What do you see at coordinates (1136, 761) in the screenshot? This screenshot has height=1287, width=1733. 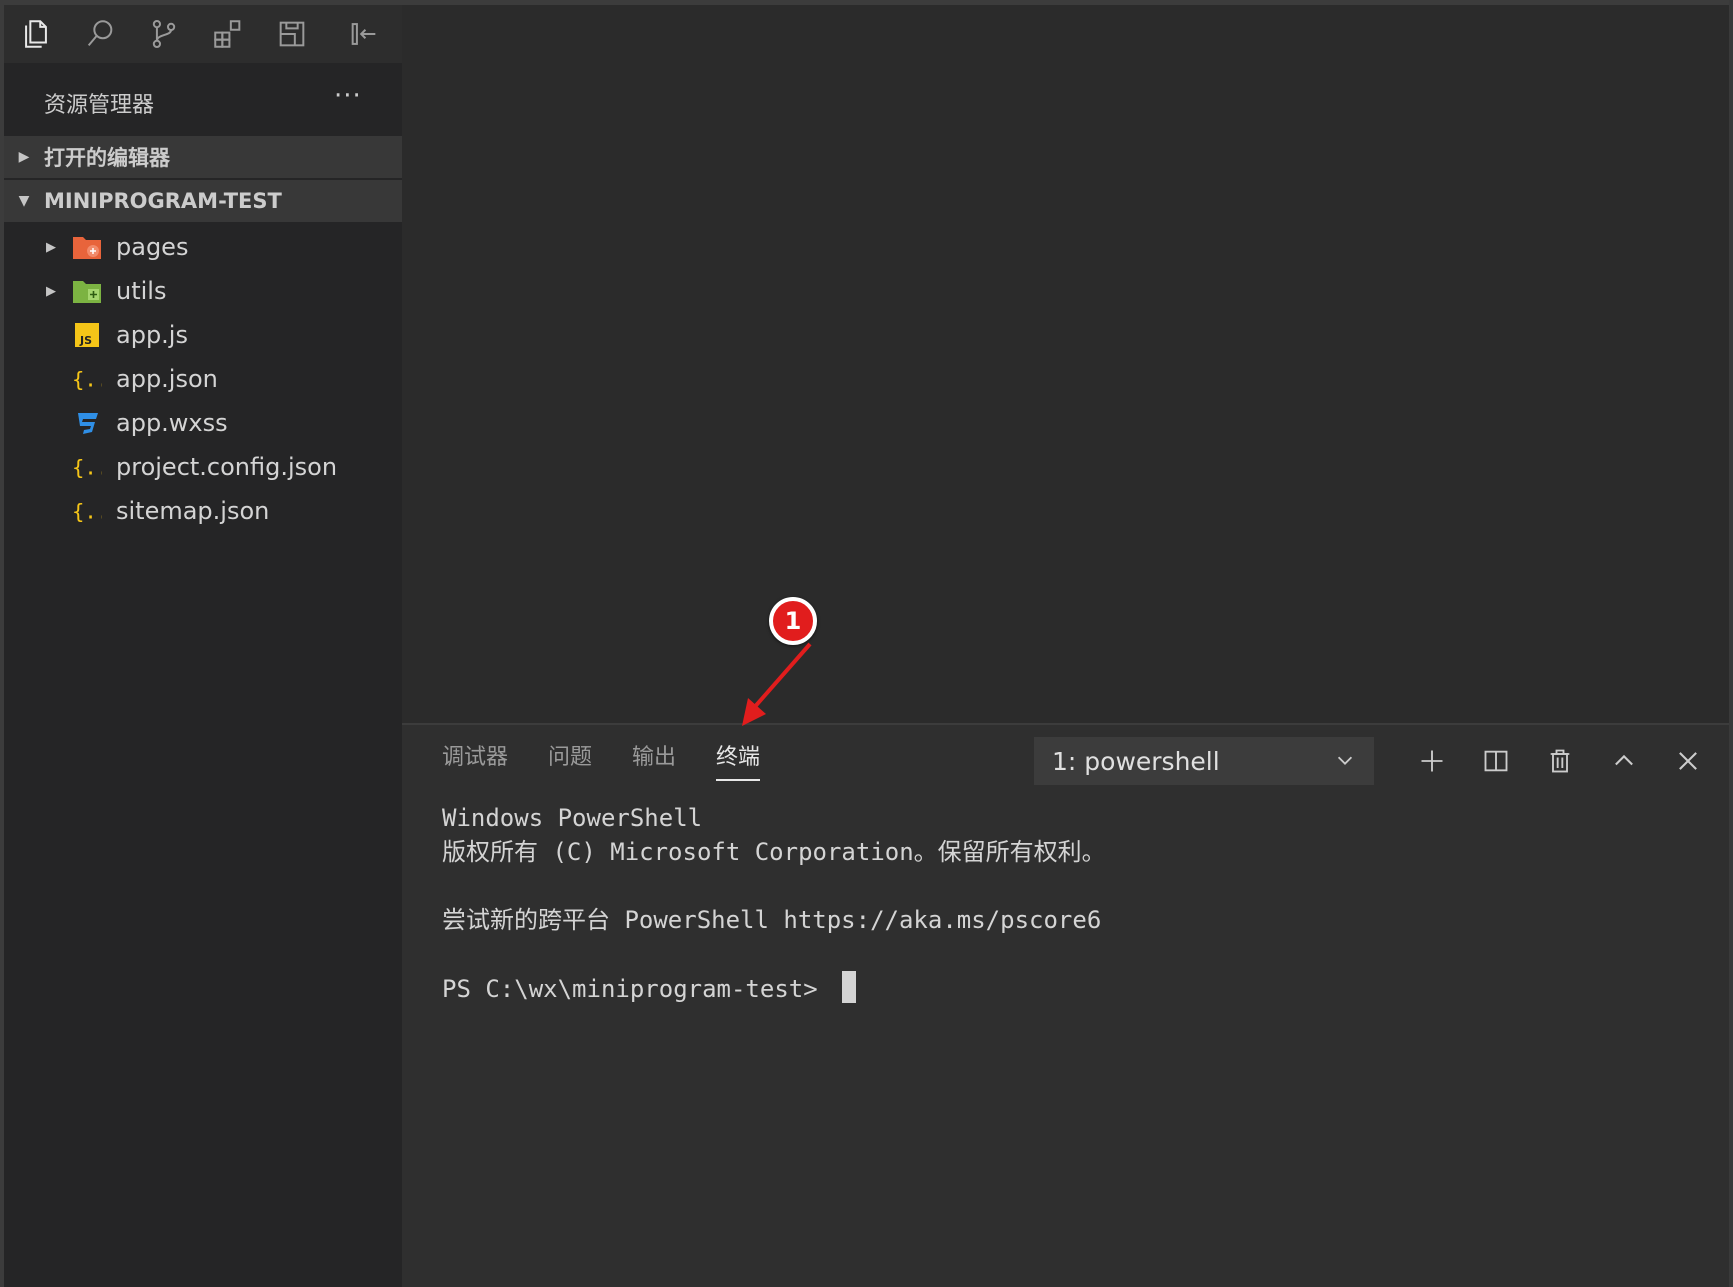 I see `terminal-select-value: 1: powershell` at bounding box center [1136, 761].